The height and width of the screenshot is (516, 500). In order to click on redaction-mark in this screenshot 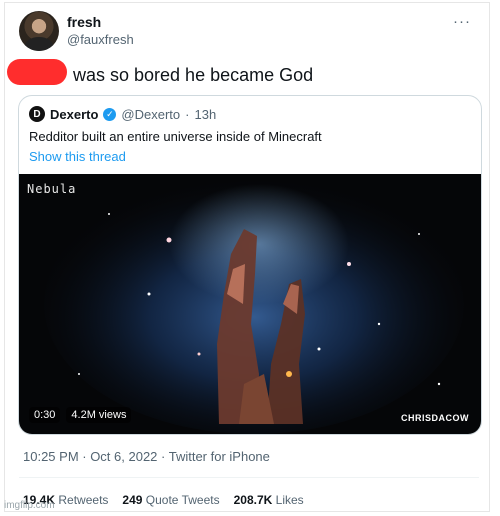, I will do `click(37, 72)`.